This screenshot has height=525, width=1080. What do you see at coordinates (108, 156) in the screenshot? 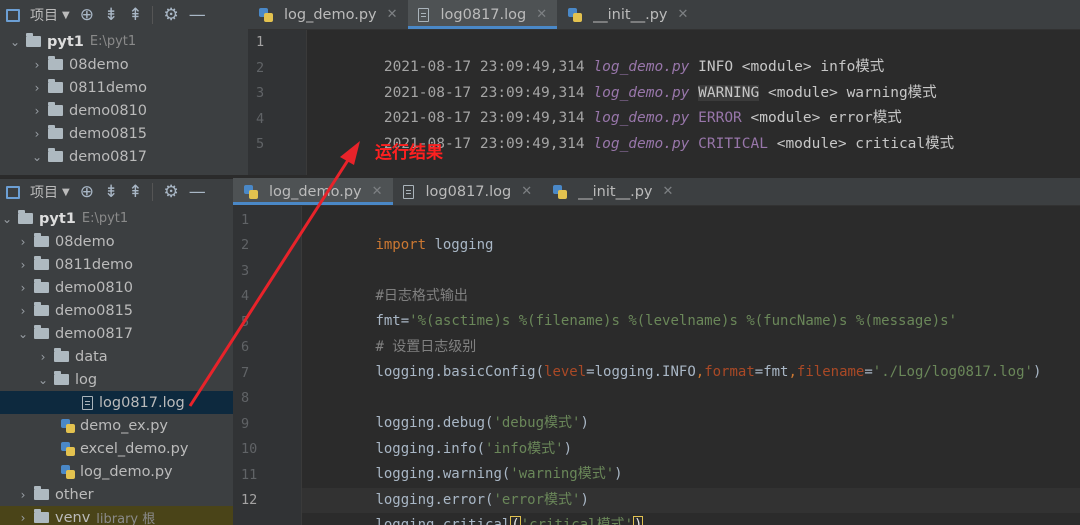
I see `tree-item-label: demo0817` at bounding box center [108, 156].